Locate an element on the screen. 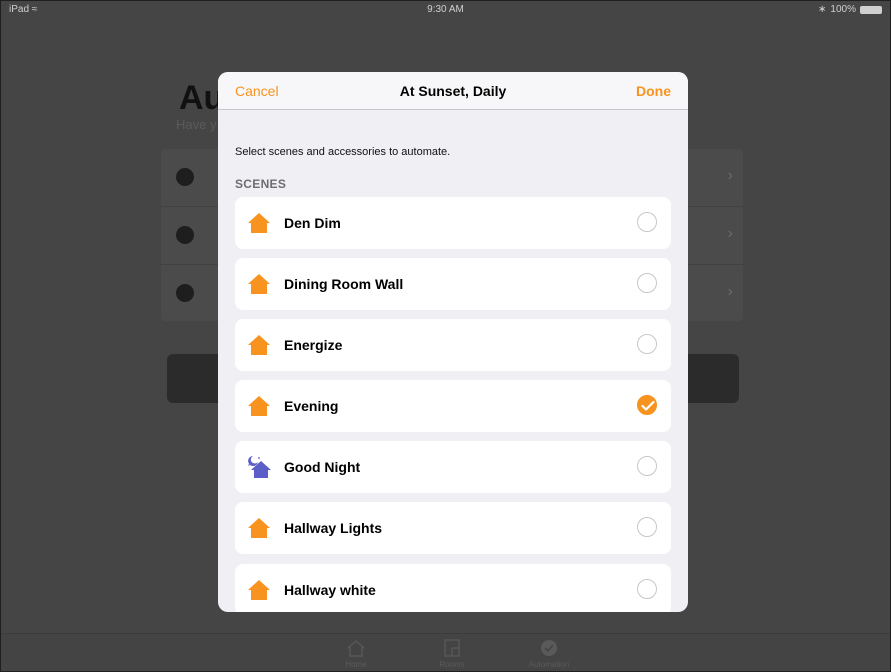 The width and height of the screenshot is (891, 672). tab-home: Home is located at coordinates (356, 653).